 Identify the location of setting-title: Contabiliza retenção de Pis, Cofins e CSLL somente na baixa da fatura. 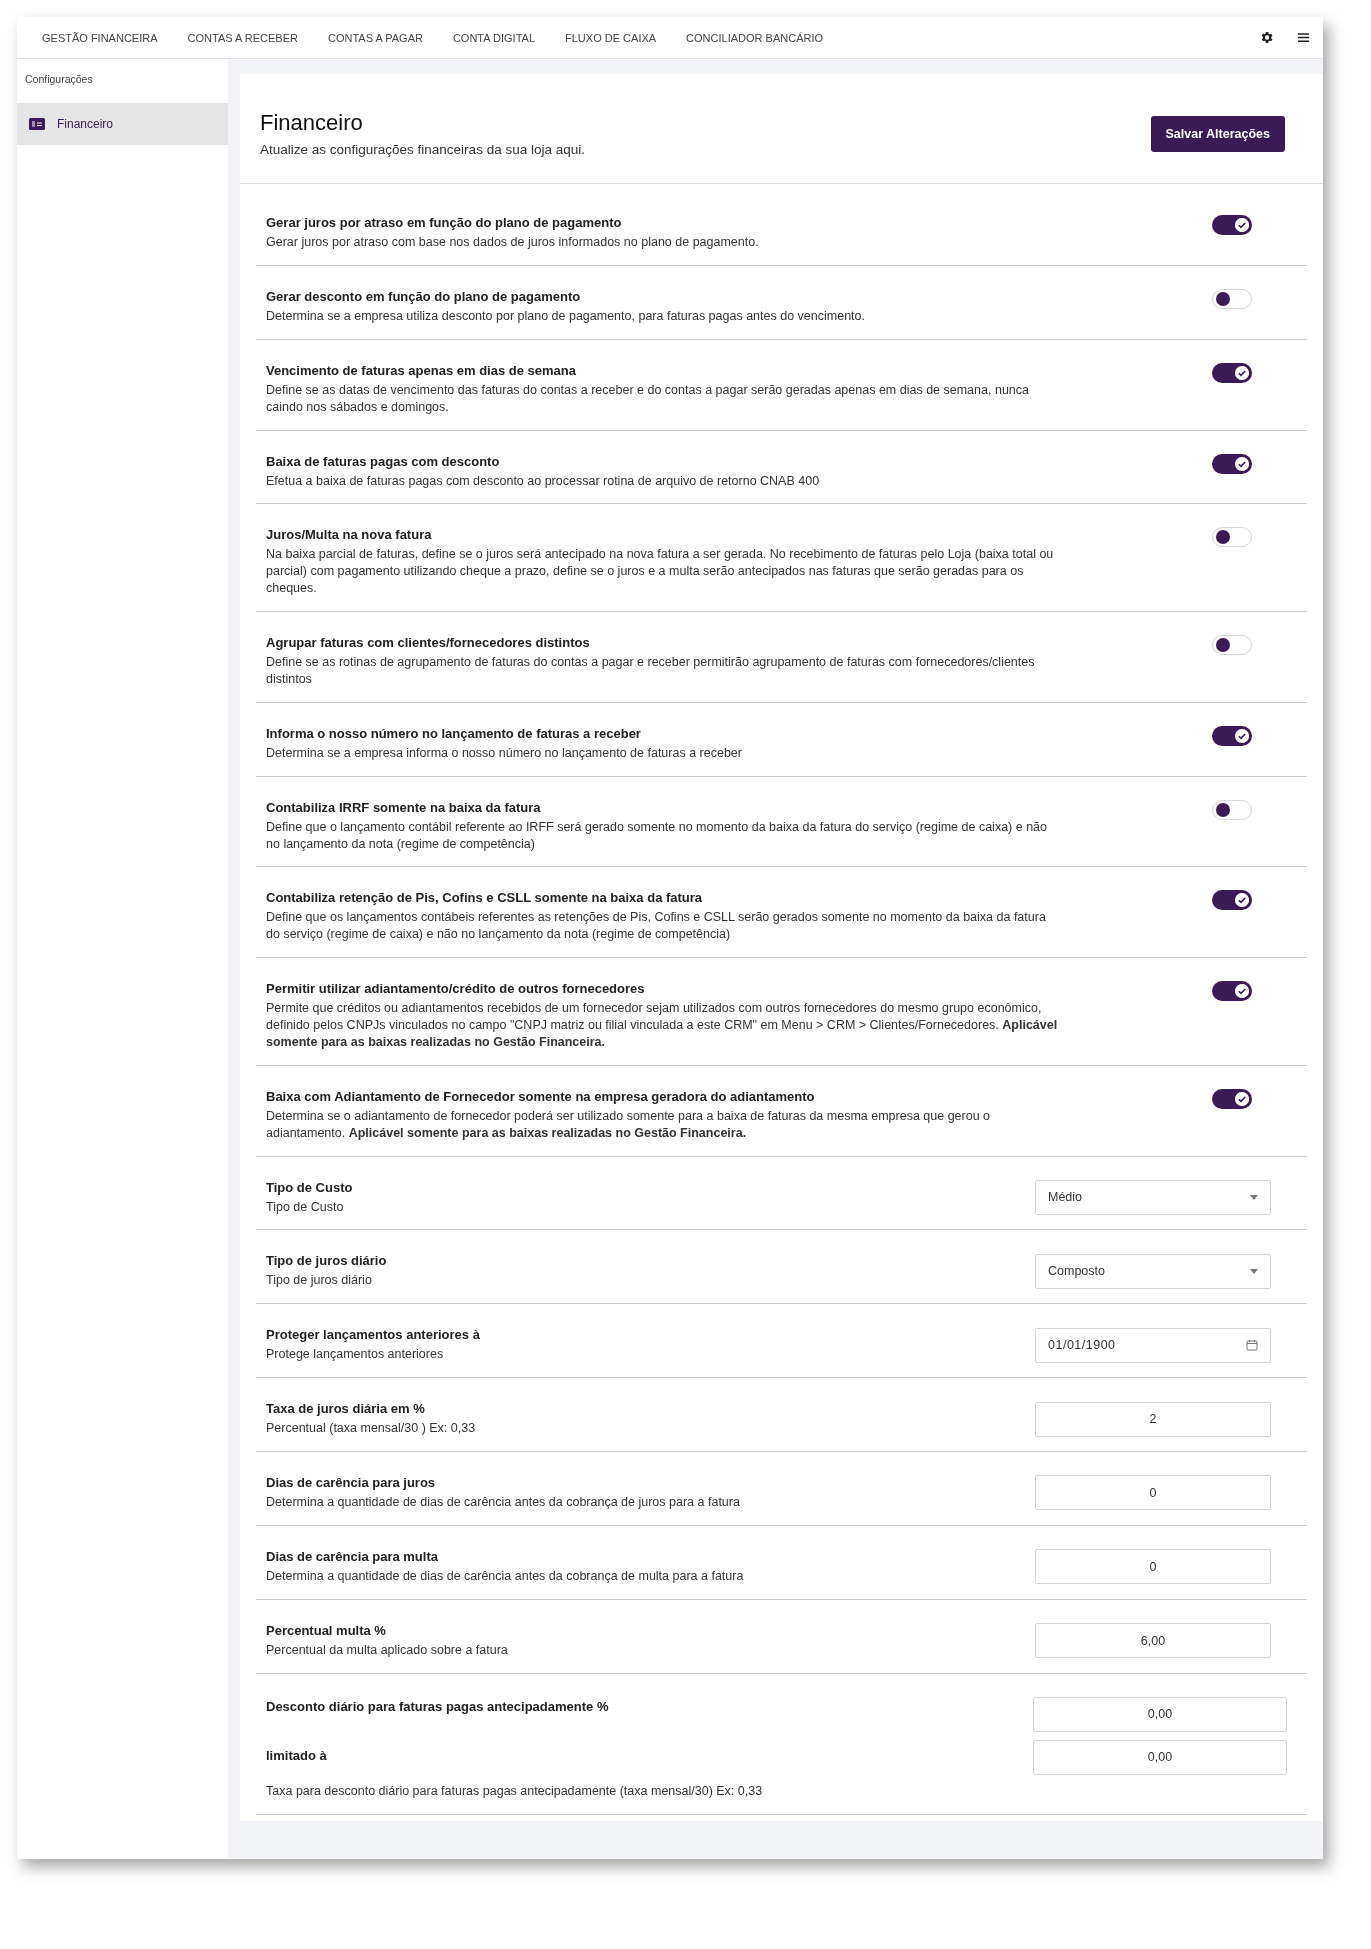
(485, 898).